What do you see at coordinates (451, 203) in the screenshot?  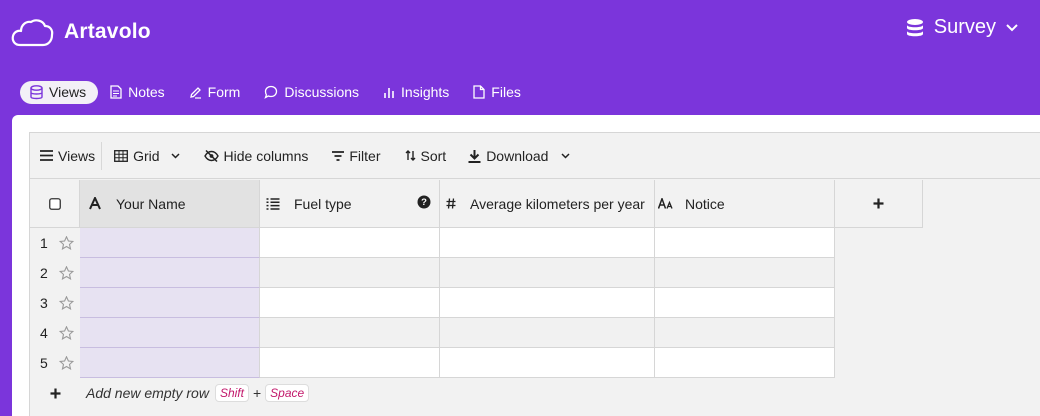 I see `hash-icon` at bounding box center [451, 203].